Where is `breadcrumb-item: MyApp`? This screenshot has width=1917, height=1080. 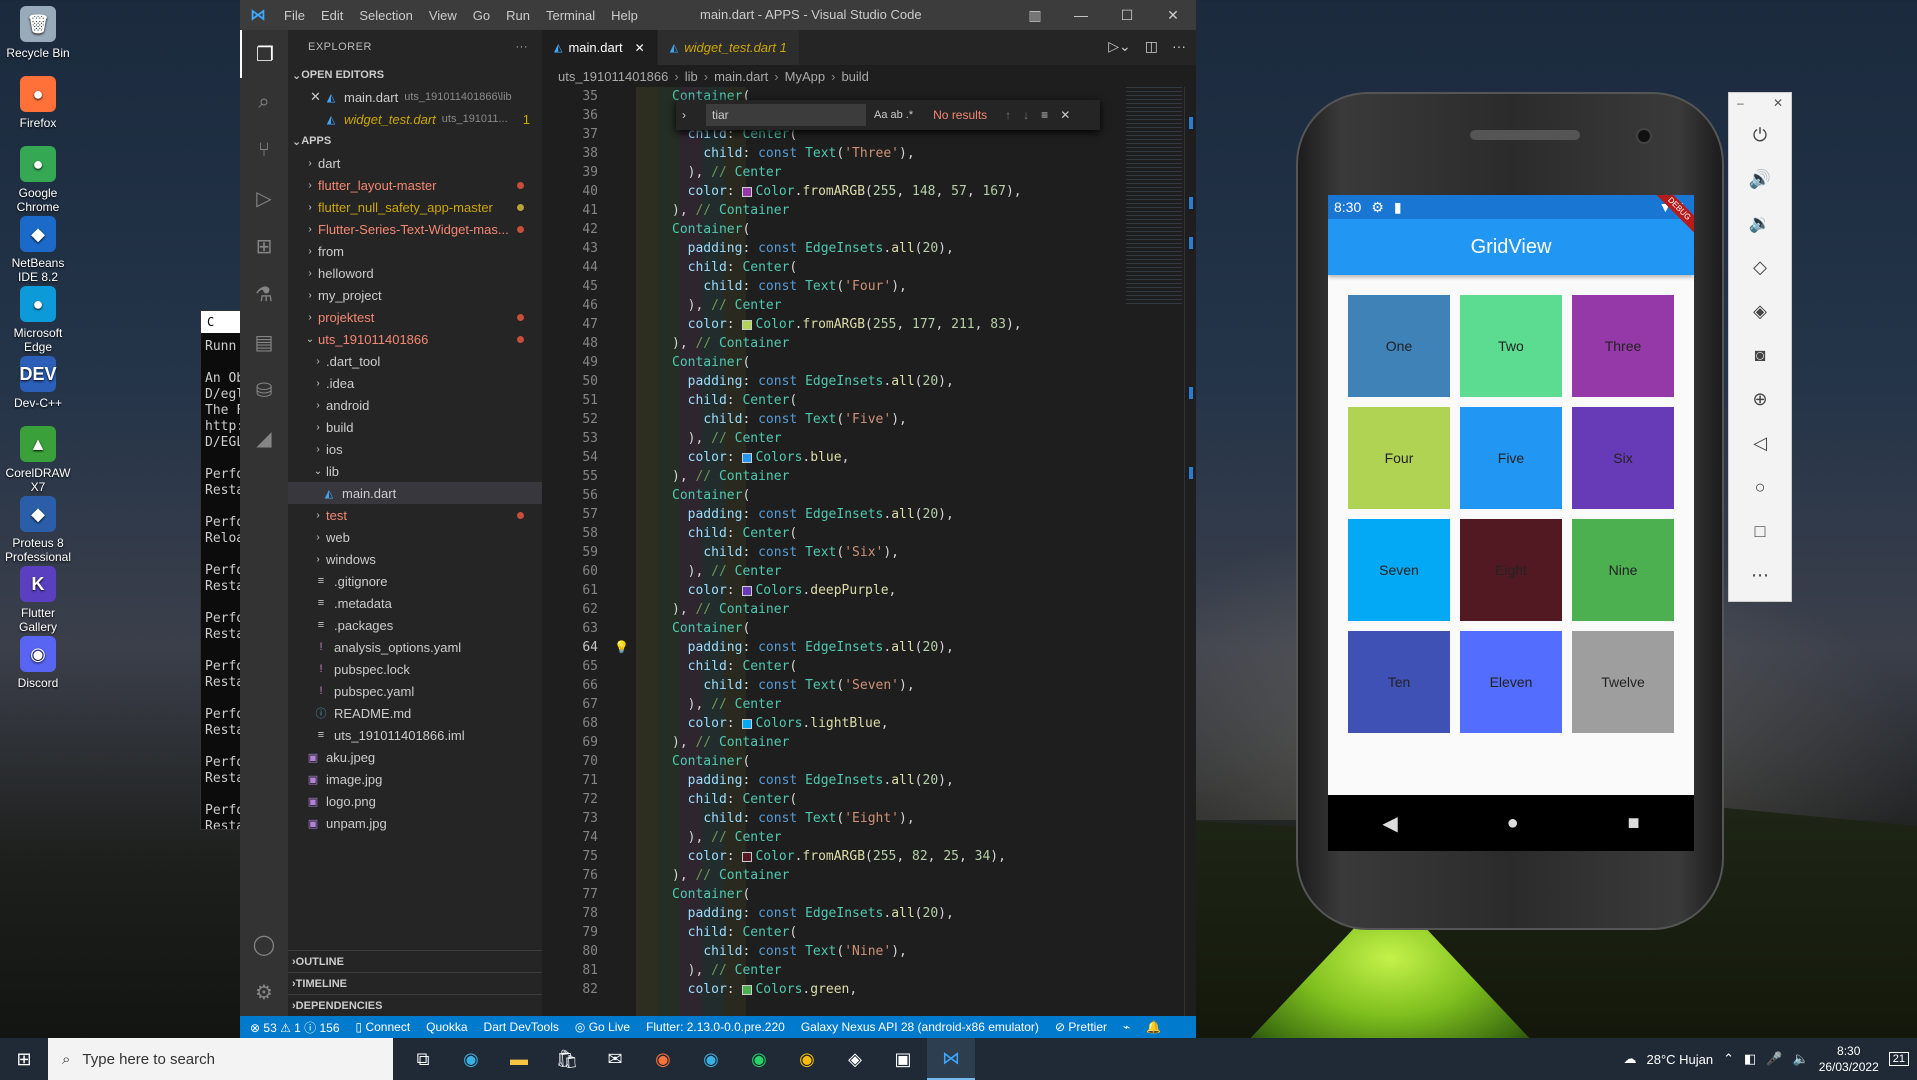 breadcrumb-item: MyApp is located at coordinates (805, 76).